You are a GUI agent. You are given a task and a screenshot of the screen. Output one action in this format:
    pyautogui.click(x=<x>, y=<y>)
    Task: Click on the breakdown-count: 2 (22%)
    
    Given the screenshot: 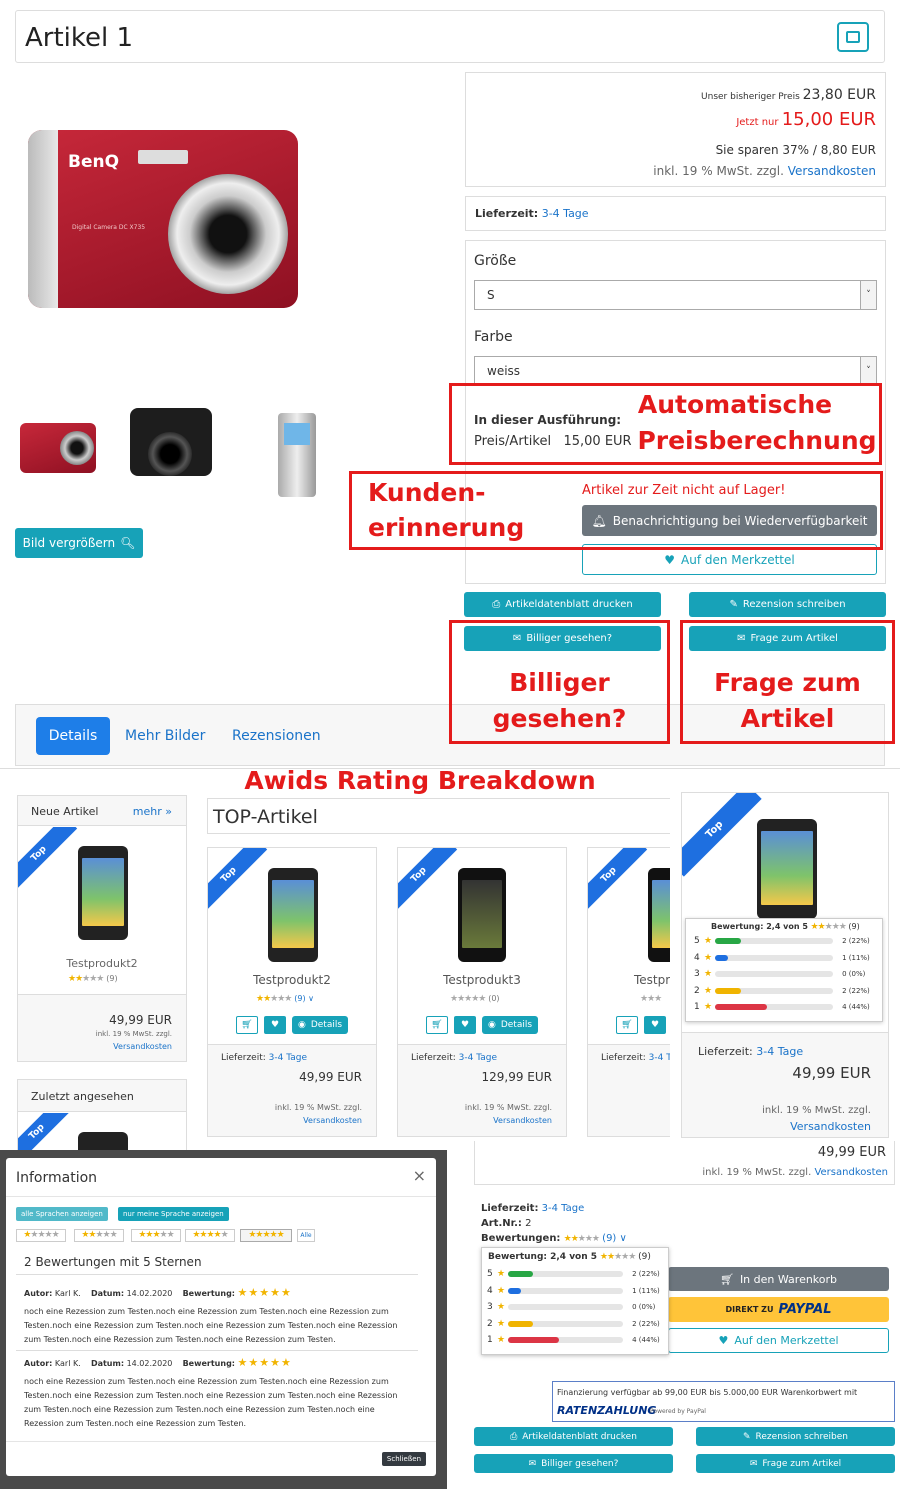 What is the action you would take?
    pyautogui.click(x=856, y=941)
    